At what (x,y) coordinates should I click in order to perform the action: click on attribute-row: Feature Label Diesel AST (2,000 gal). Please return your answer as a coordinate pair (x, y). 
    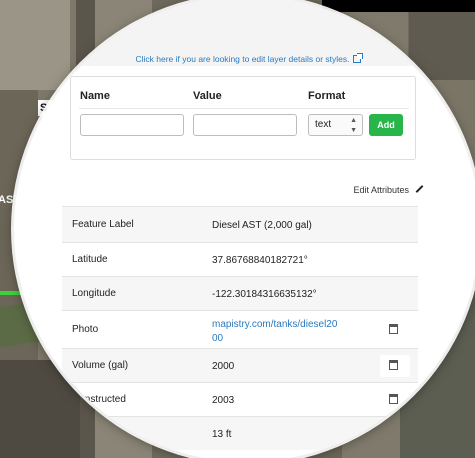
    Looking at the image, I should click on (240, 224).